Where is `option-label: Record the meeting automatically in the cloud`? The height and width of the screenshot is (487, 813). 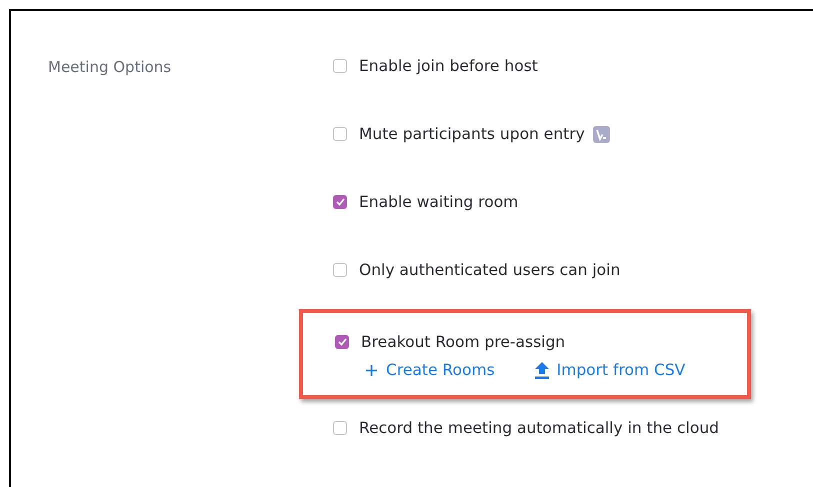
option-label: Record the meeting automatically in the cloud is located at coordinates (539, 428).